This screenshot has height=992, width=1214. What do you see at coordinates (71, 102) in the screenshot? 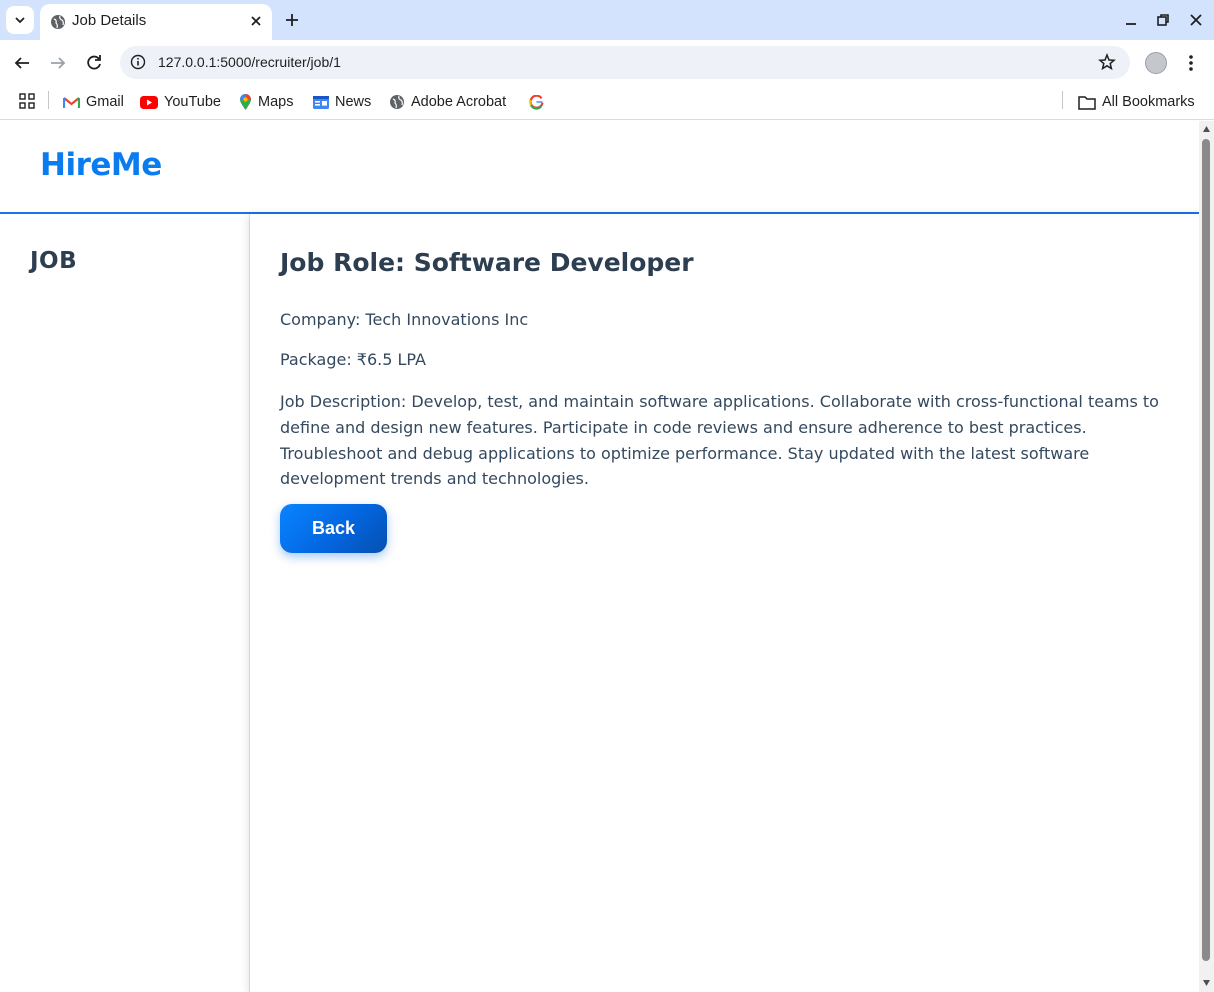
I see `gmail-icon` at bounding box center [71, 102].